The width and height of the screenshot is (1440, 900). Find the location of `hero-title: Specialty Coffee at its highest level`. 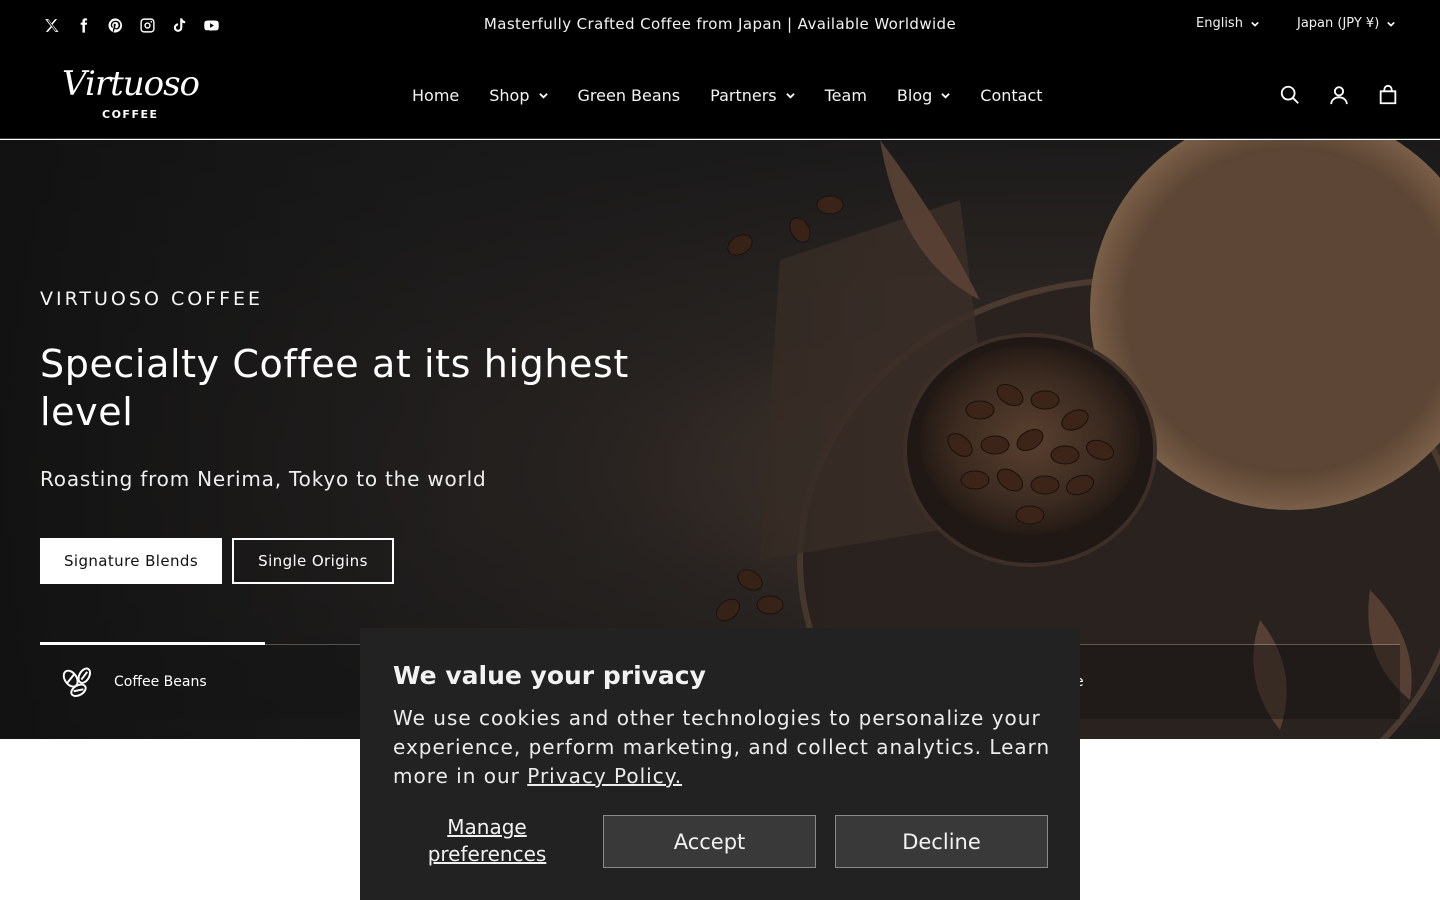

hero-title: Specialty Coffee at its highest level is located at coordinates (334, 388).